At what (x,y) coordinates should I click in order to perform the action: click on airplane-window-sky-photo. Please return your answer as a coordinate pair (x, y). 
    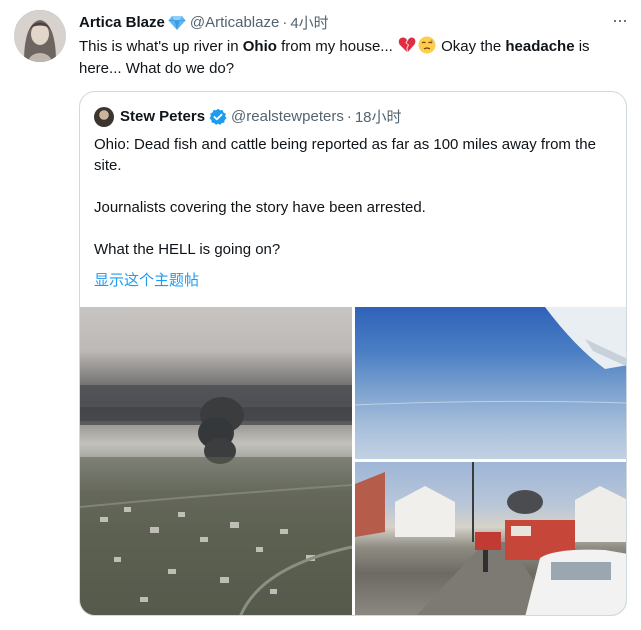
    Looking at the image, I should click on (490, 383).